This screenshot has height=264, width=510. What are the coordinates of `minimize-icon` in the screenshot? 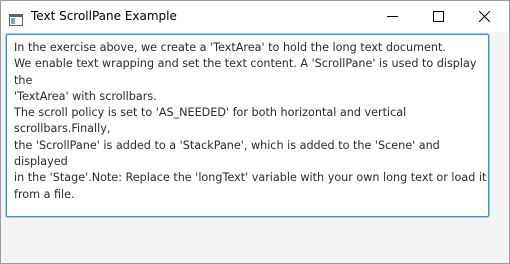 It's located at (392, 16).